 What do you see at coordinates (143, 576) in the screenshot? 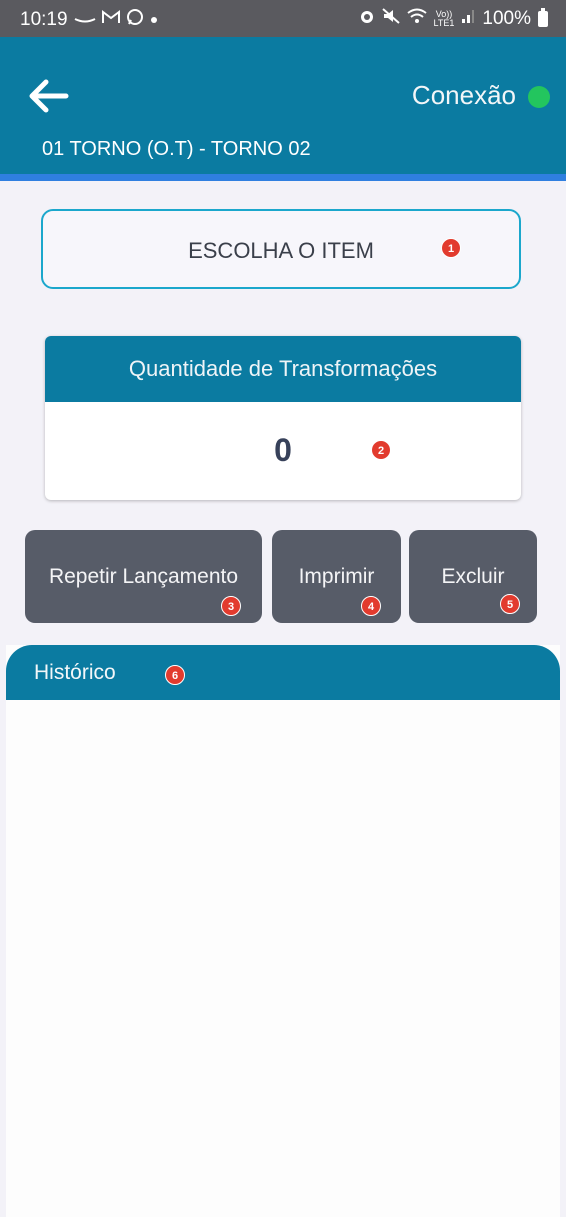
I see `repeat-entry-label: Repetir Lançamento` at bounding box center [143, 576].